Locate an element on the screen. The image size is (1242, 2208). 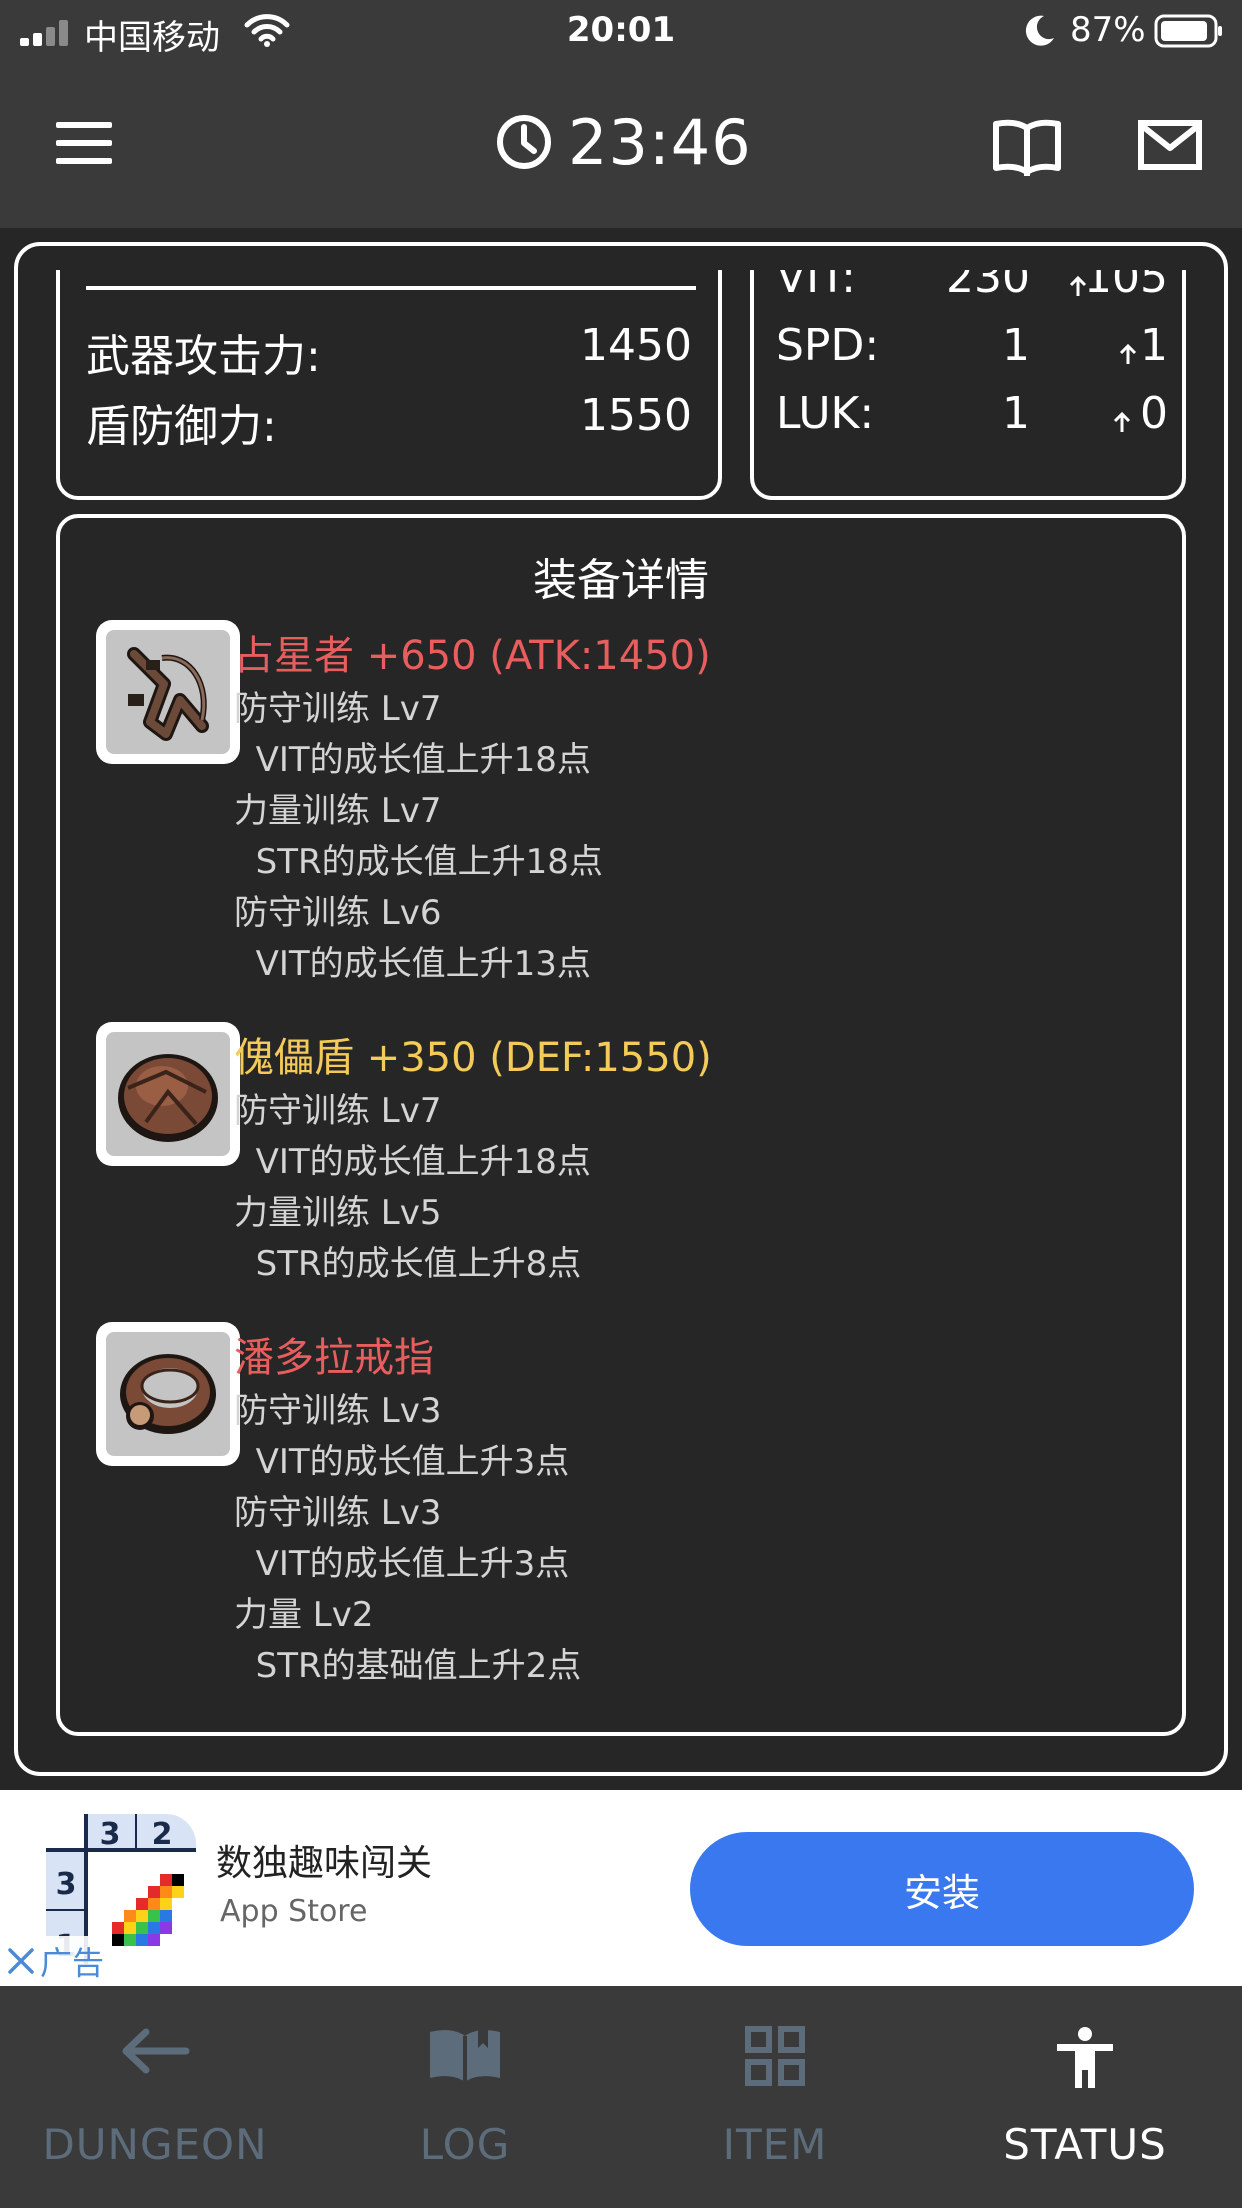
hamburger-menu-icon is located at coordinates (84, 143).